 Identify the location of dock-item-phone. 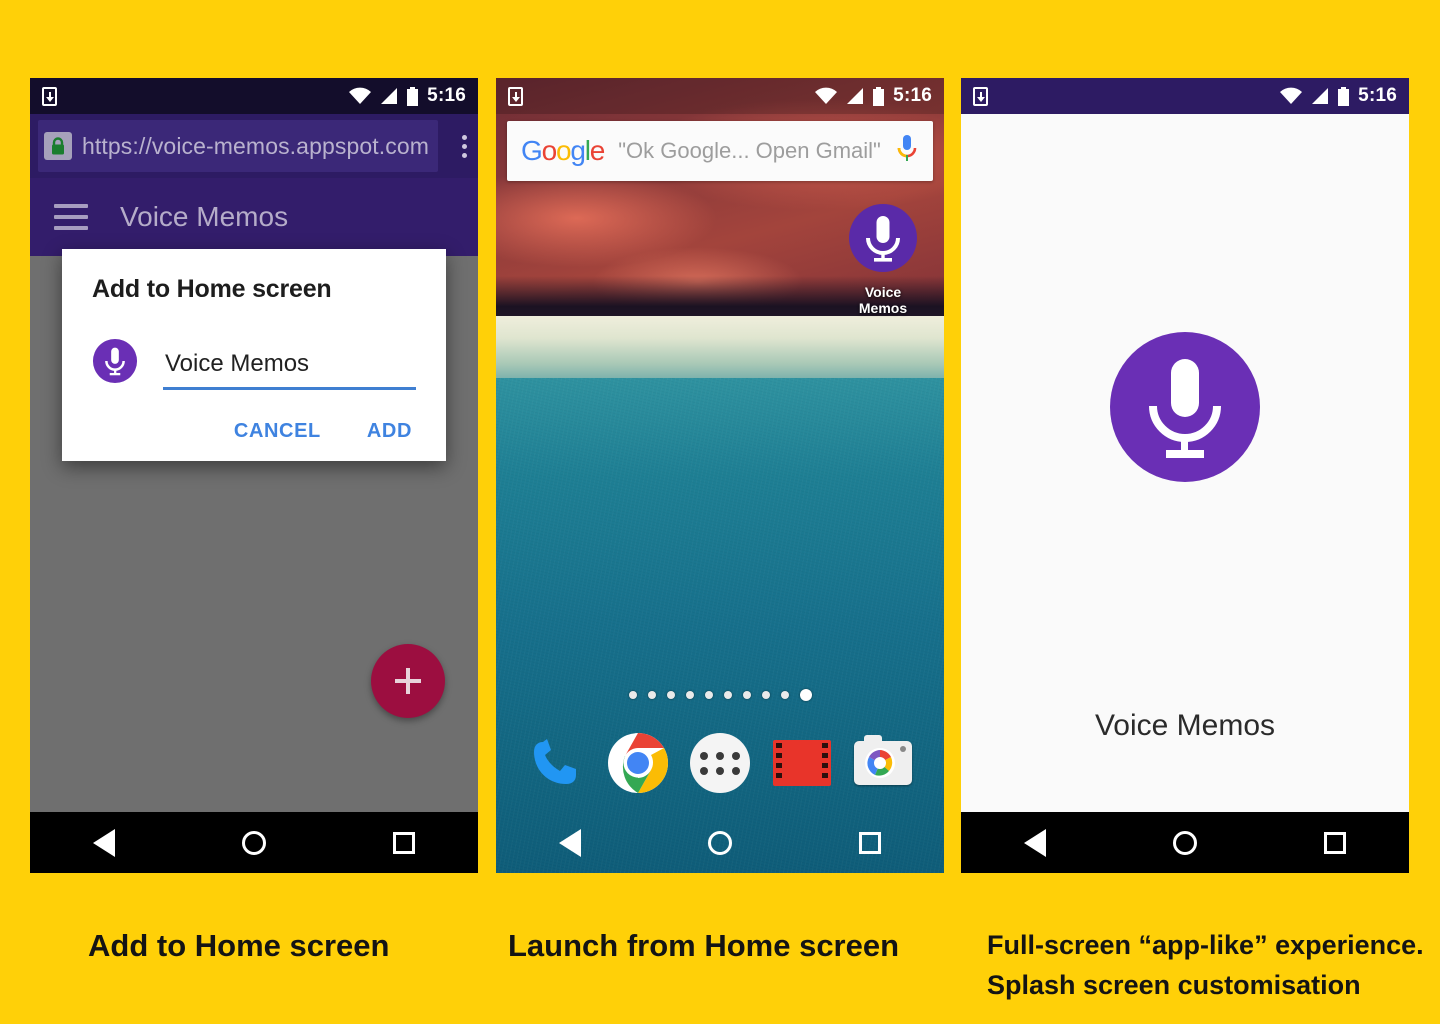
(557, 763).